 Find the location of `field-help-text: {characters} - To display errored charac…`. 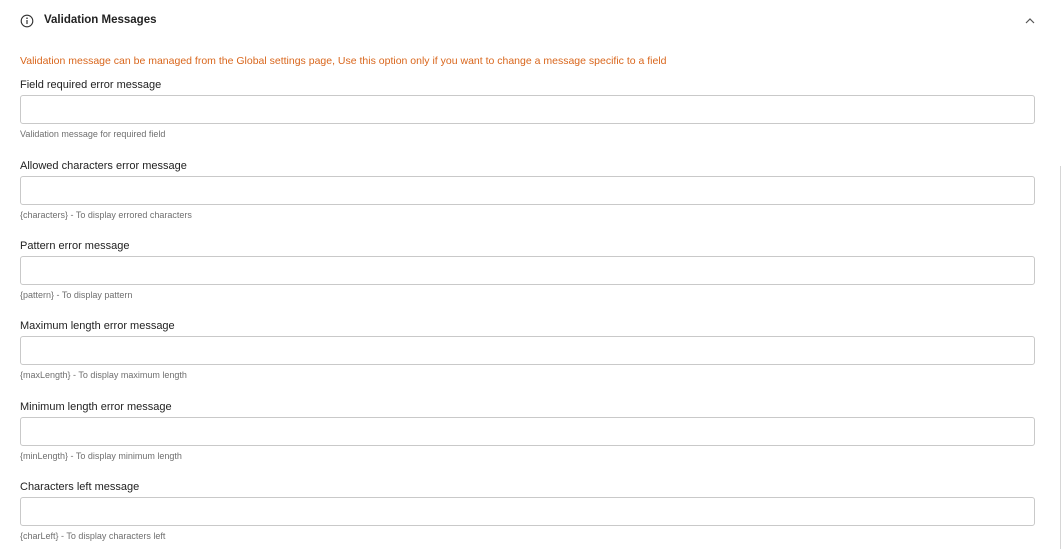

field-help-text: {characters} - To display errored charac… is located at coordinates (106, 215).